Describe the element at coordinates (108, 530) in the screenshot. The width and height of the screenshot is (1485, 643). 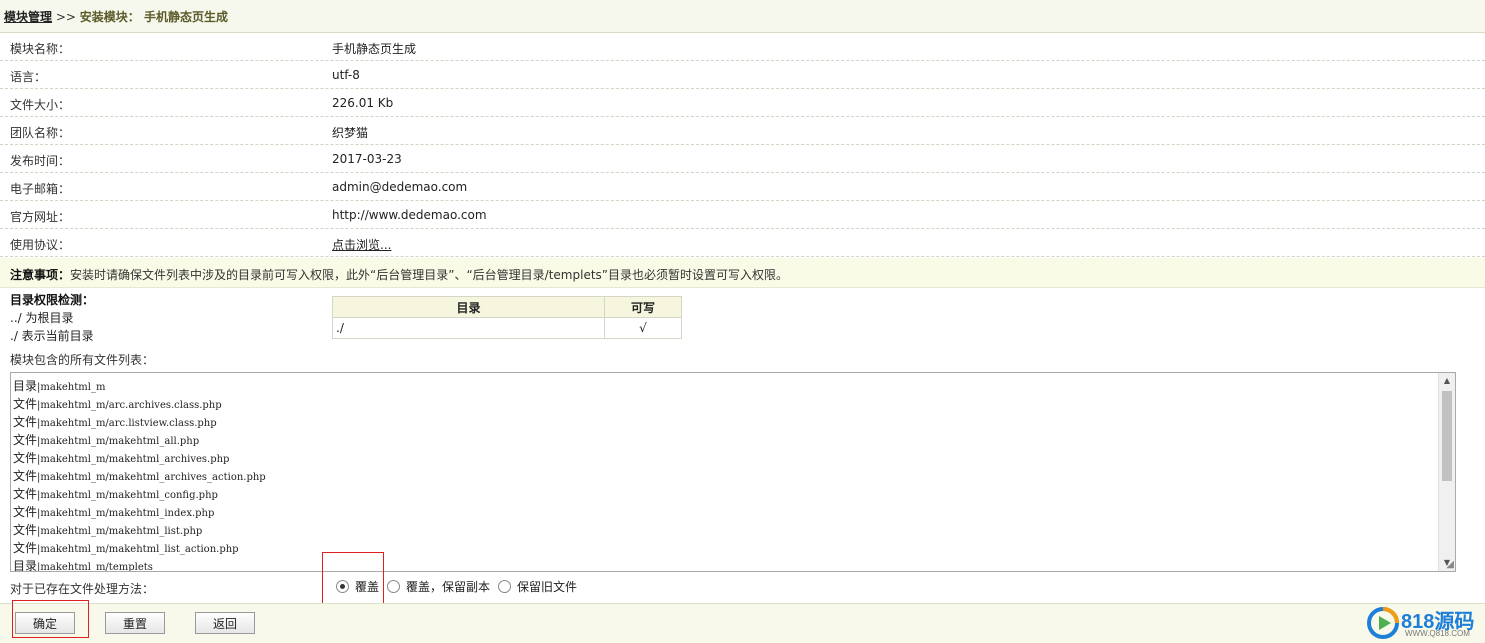
I see `list-item: 文件|makehtml_m/makehtml_list.php` at that location.